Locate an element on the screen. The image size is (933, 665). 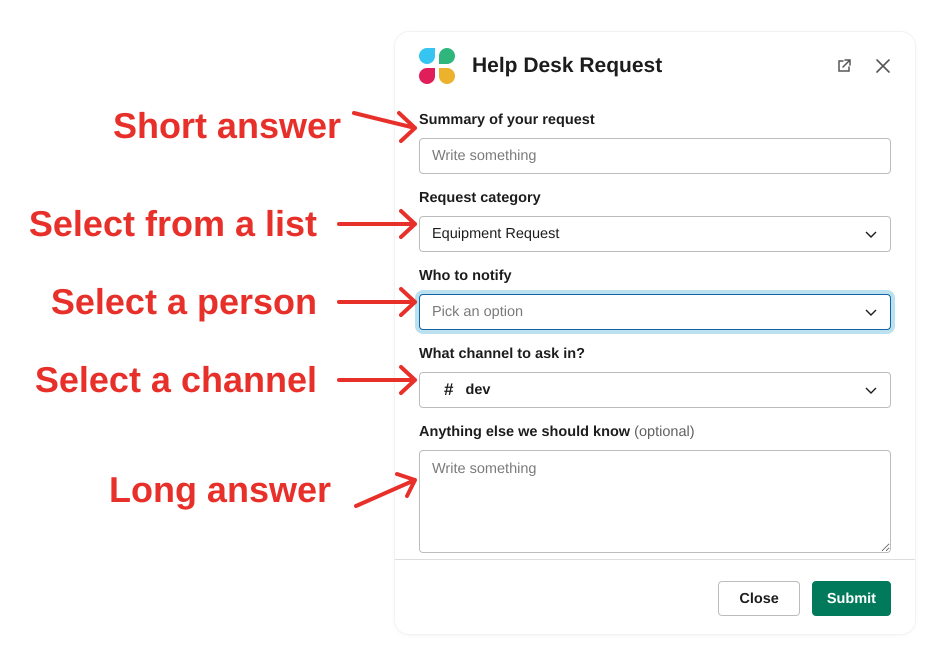
annotation-text: Select a channel is located at coordinates (175, 380).